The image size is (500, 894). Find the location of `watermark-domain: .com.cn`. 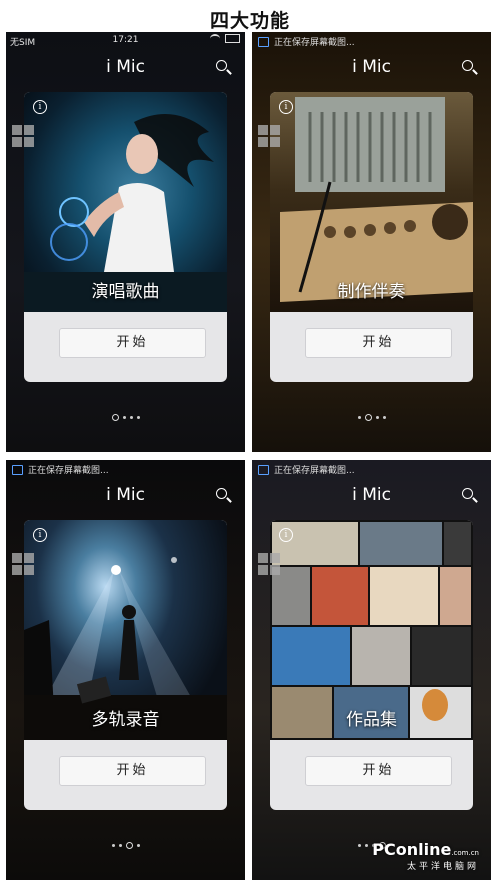

watermark-domain: .com.cn is located at coordinates (465, 853).